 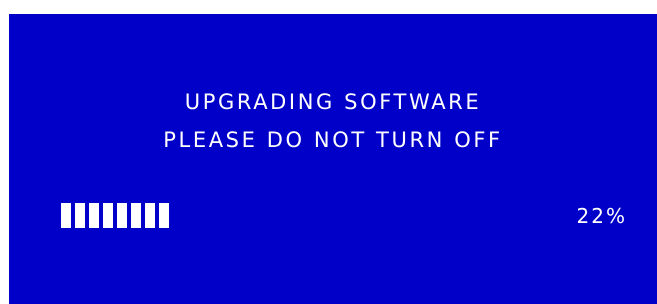 I want to click on progress-bar, so click(x=117, y=215).